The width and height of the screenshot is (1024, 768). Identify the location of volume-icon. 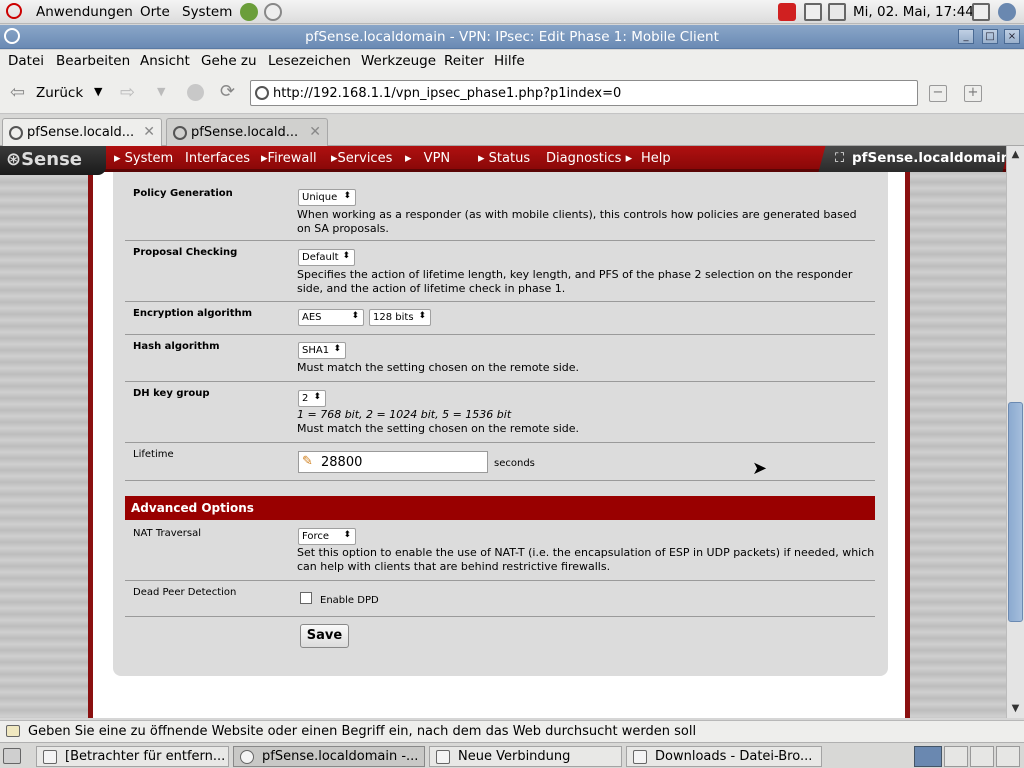
(981, 12).